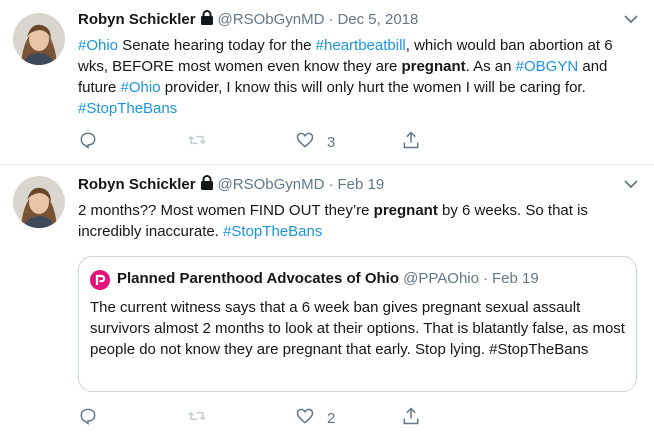 Image resolution: width=654 pixels, height=432 pixels. Describe the element at coordinates (377, 19) in the screenshot. I see `tweet-date: Dec 5, 2018` at that location.